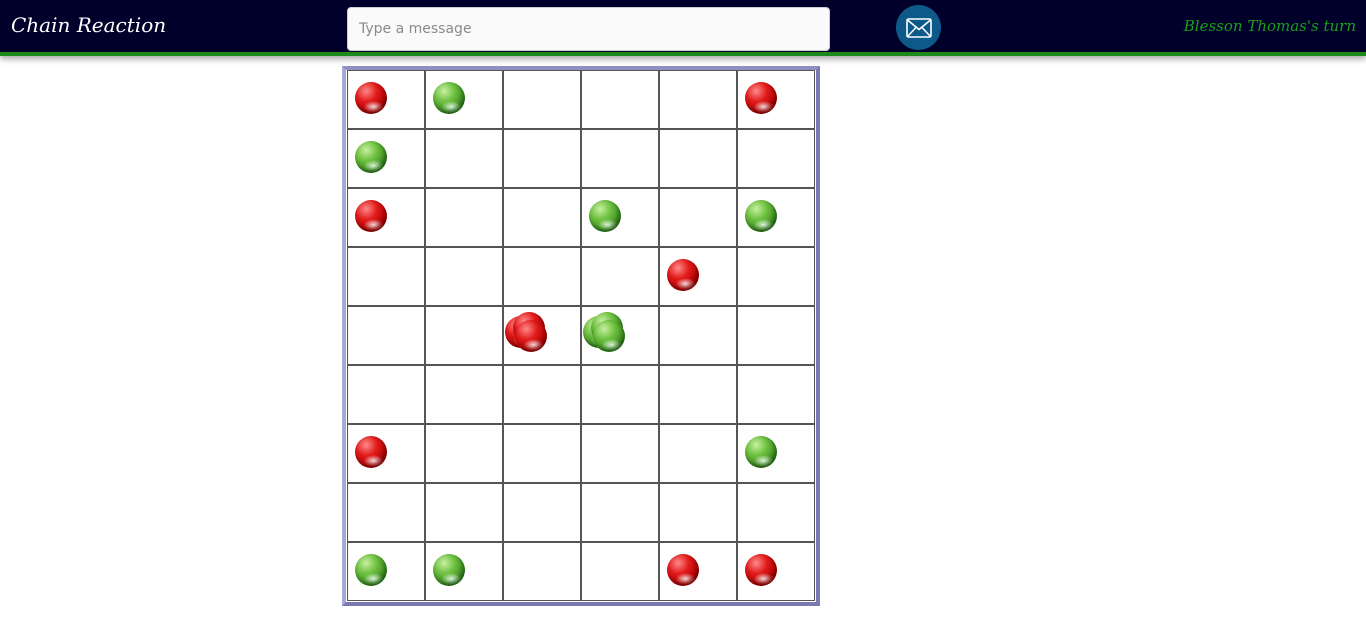  Describe the element at coordinates (776, 158) in the screenshot. I see `board-cell-r1-c5` at that location.